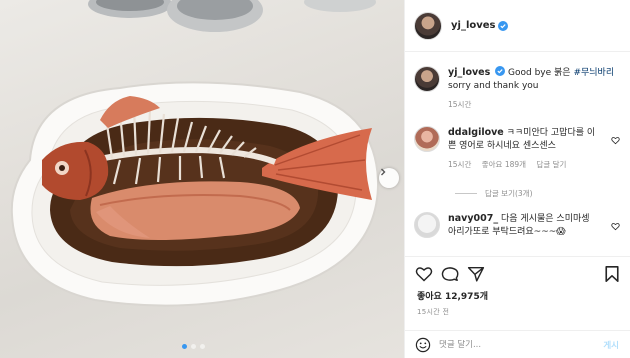 The height and width of the screenshot is (358, 630). Describe the element at coordinates (383, 172) in the screenshot. I see `chevron-right-icon` at that location.